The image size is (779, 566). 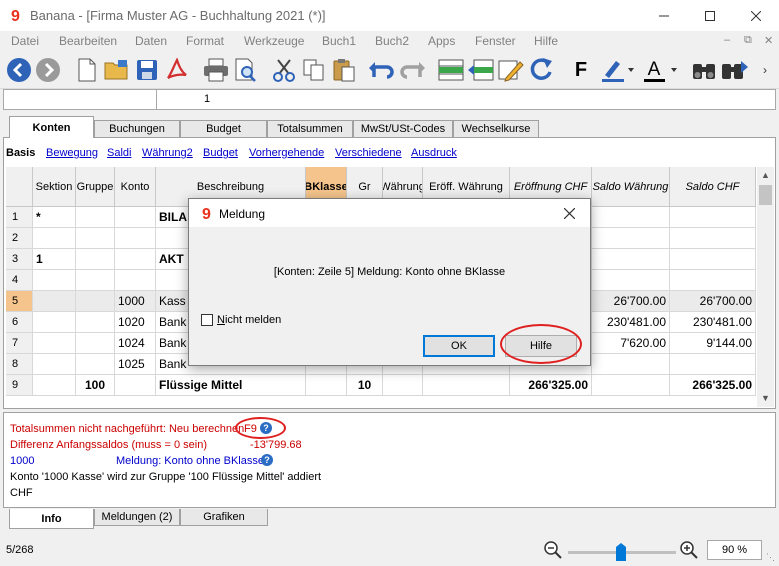 I want to click on cell-konto: 1000, so click(x=135, y=301).